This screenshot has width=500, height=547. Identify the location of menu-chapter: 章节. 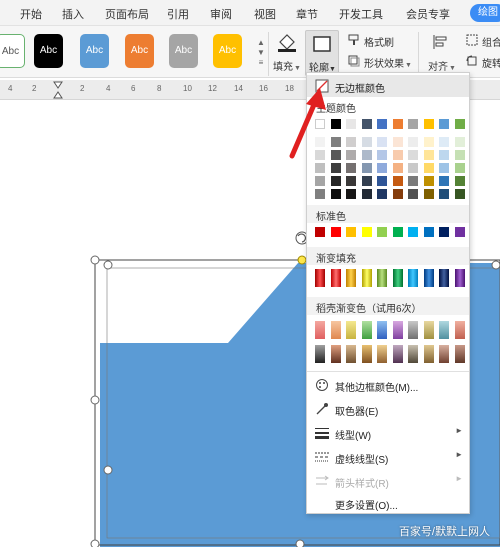
(307, 14).